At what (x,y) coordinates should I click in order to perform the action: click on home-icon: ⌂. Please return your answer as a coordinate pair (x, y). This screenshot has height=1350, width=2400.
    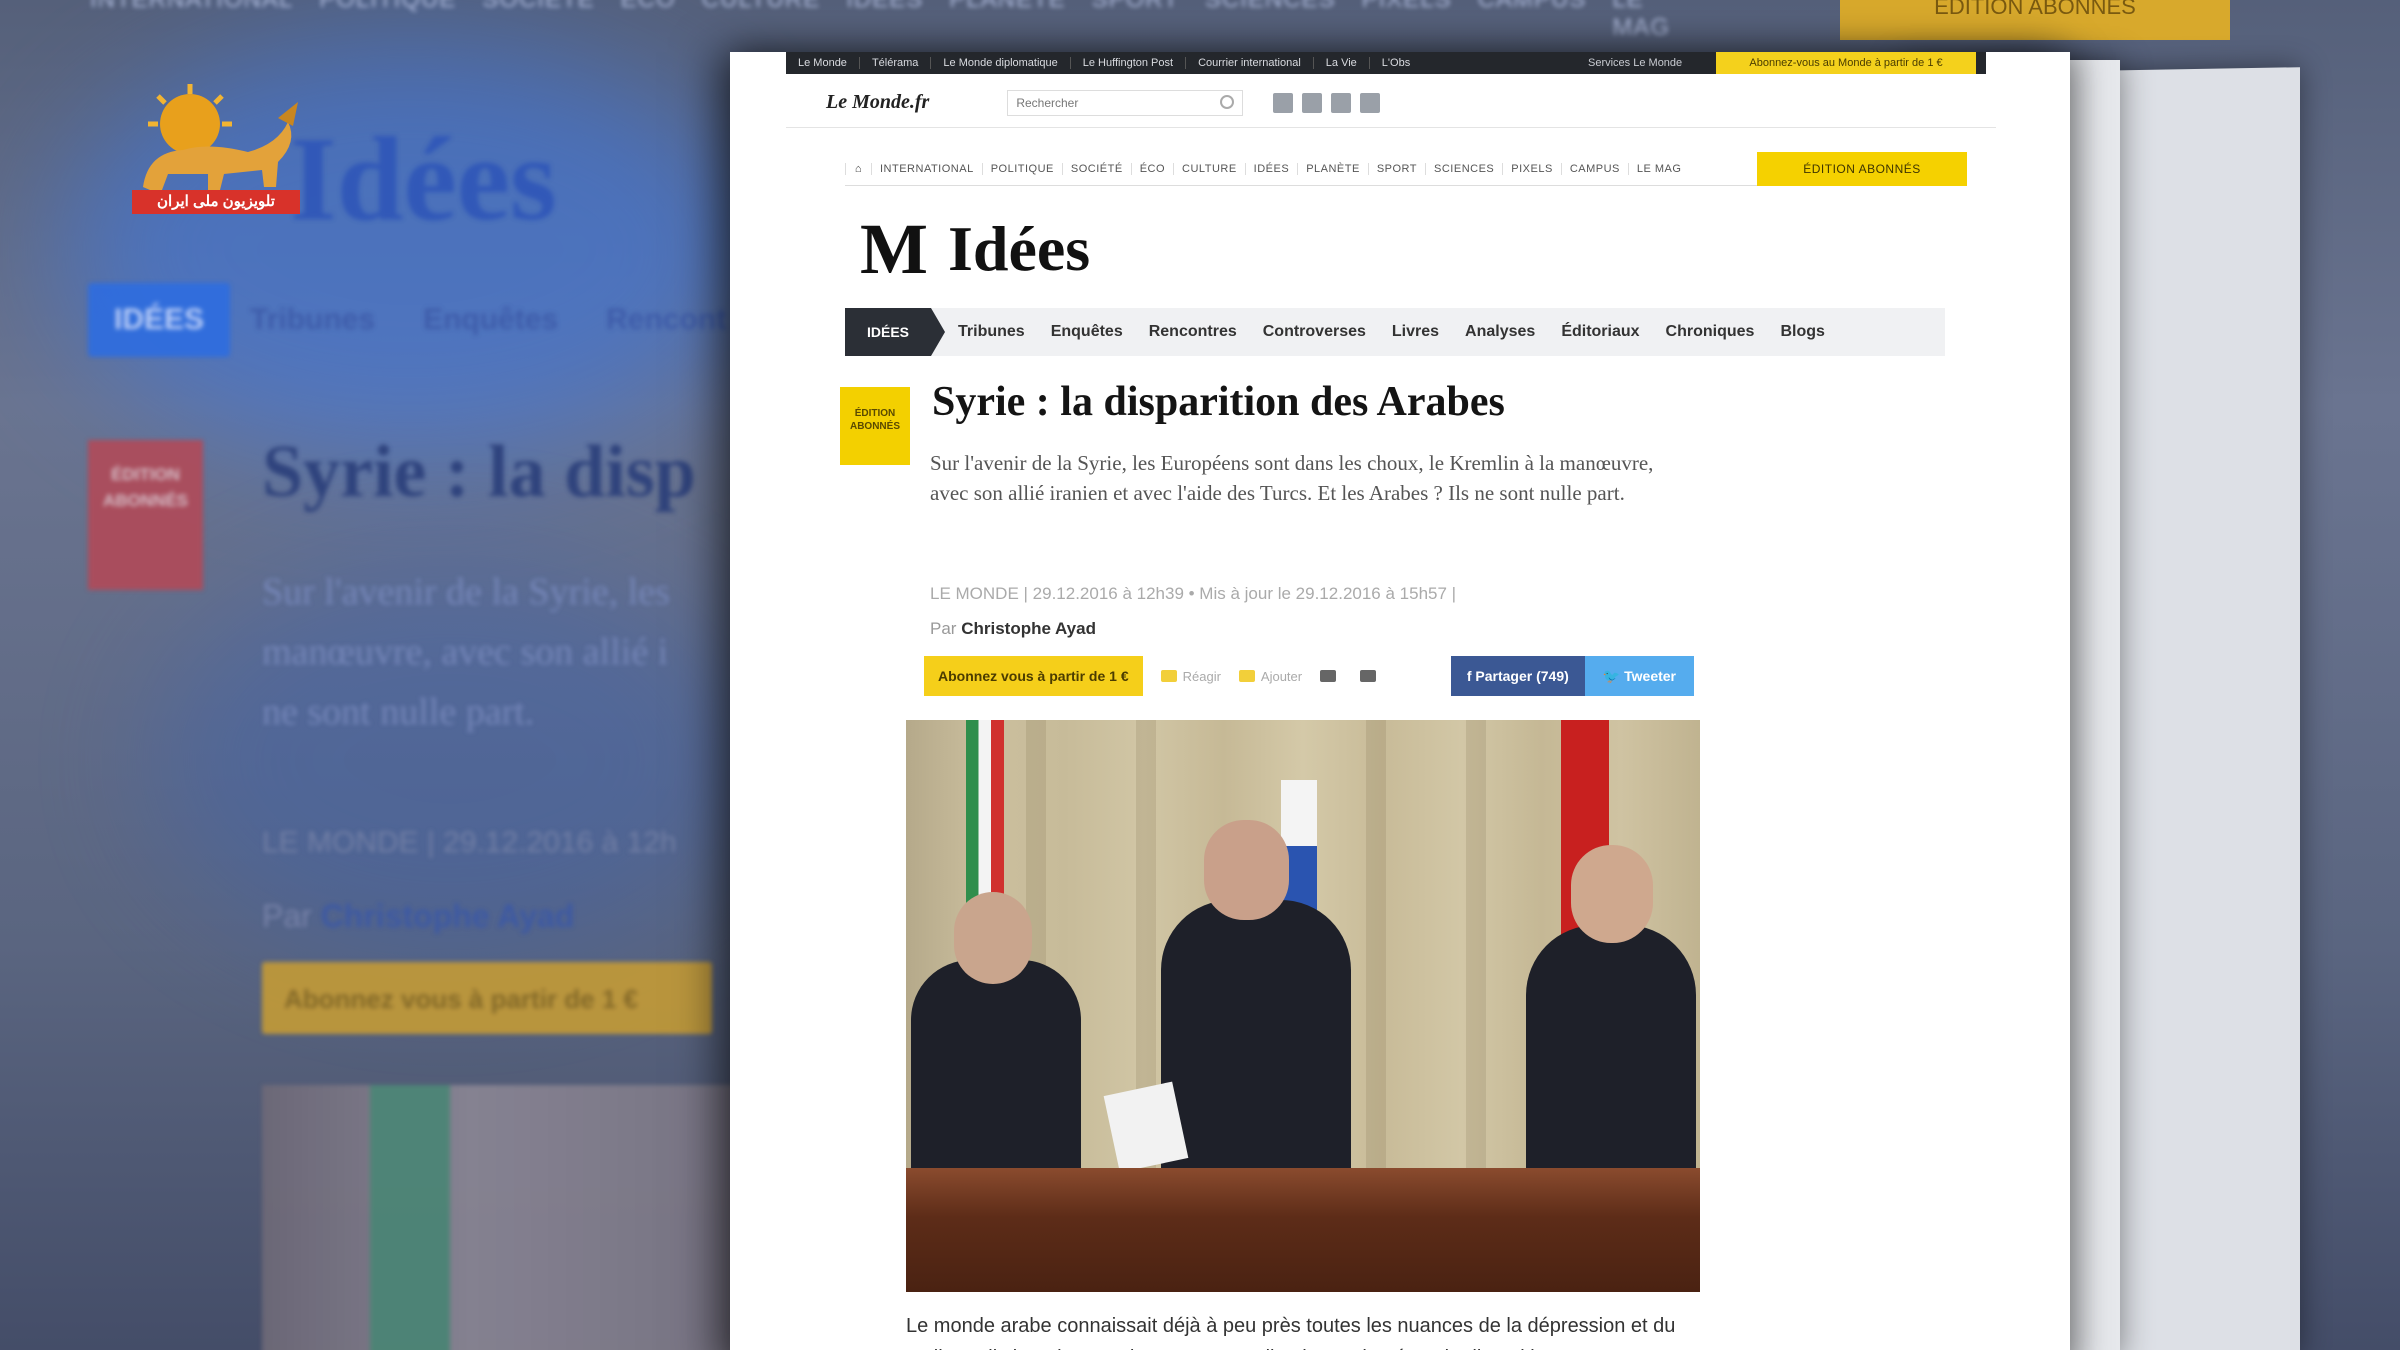
    Looking at the image, I should click on (858, 168).